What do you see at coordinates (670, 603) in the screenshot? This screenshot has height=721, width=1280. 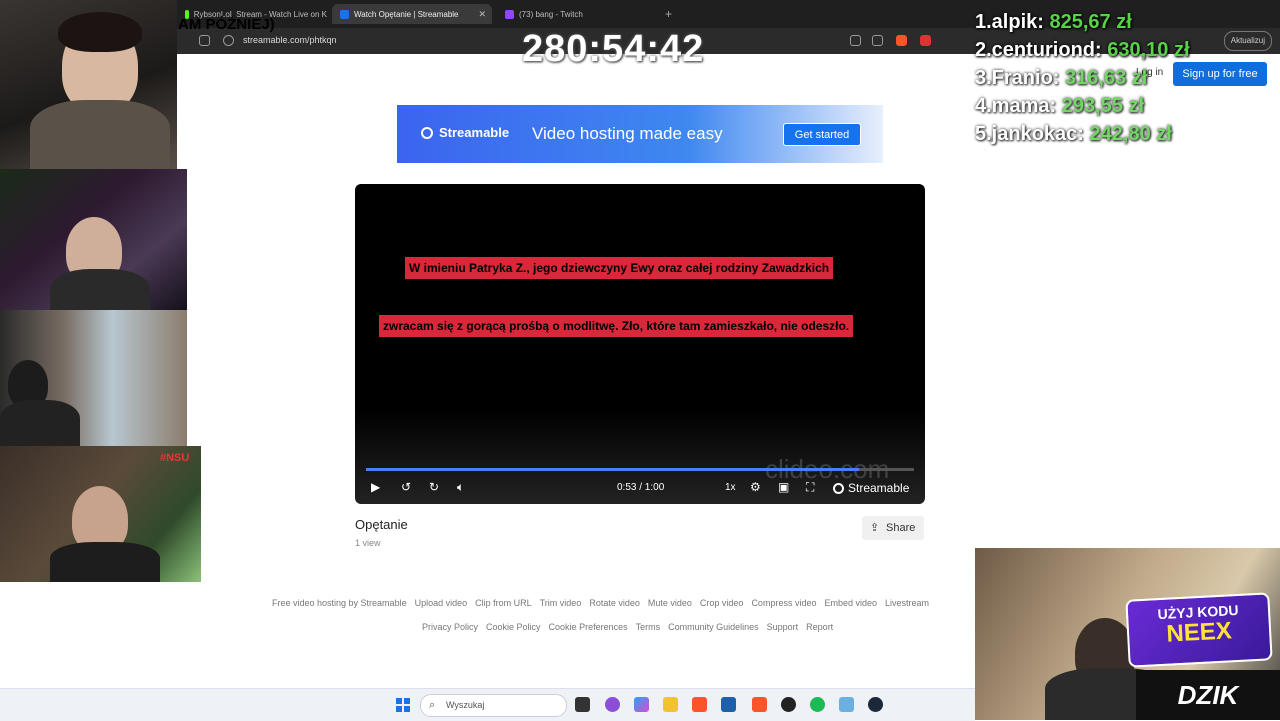 I see `footer-link: Mute video` at bounding box center [670, 603].